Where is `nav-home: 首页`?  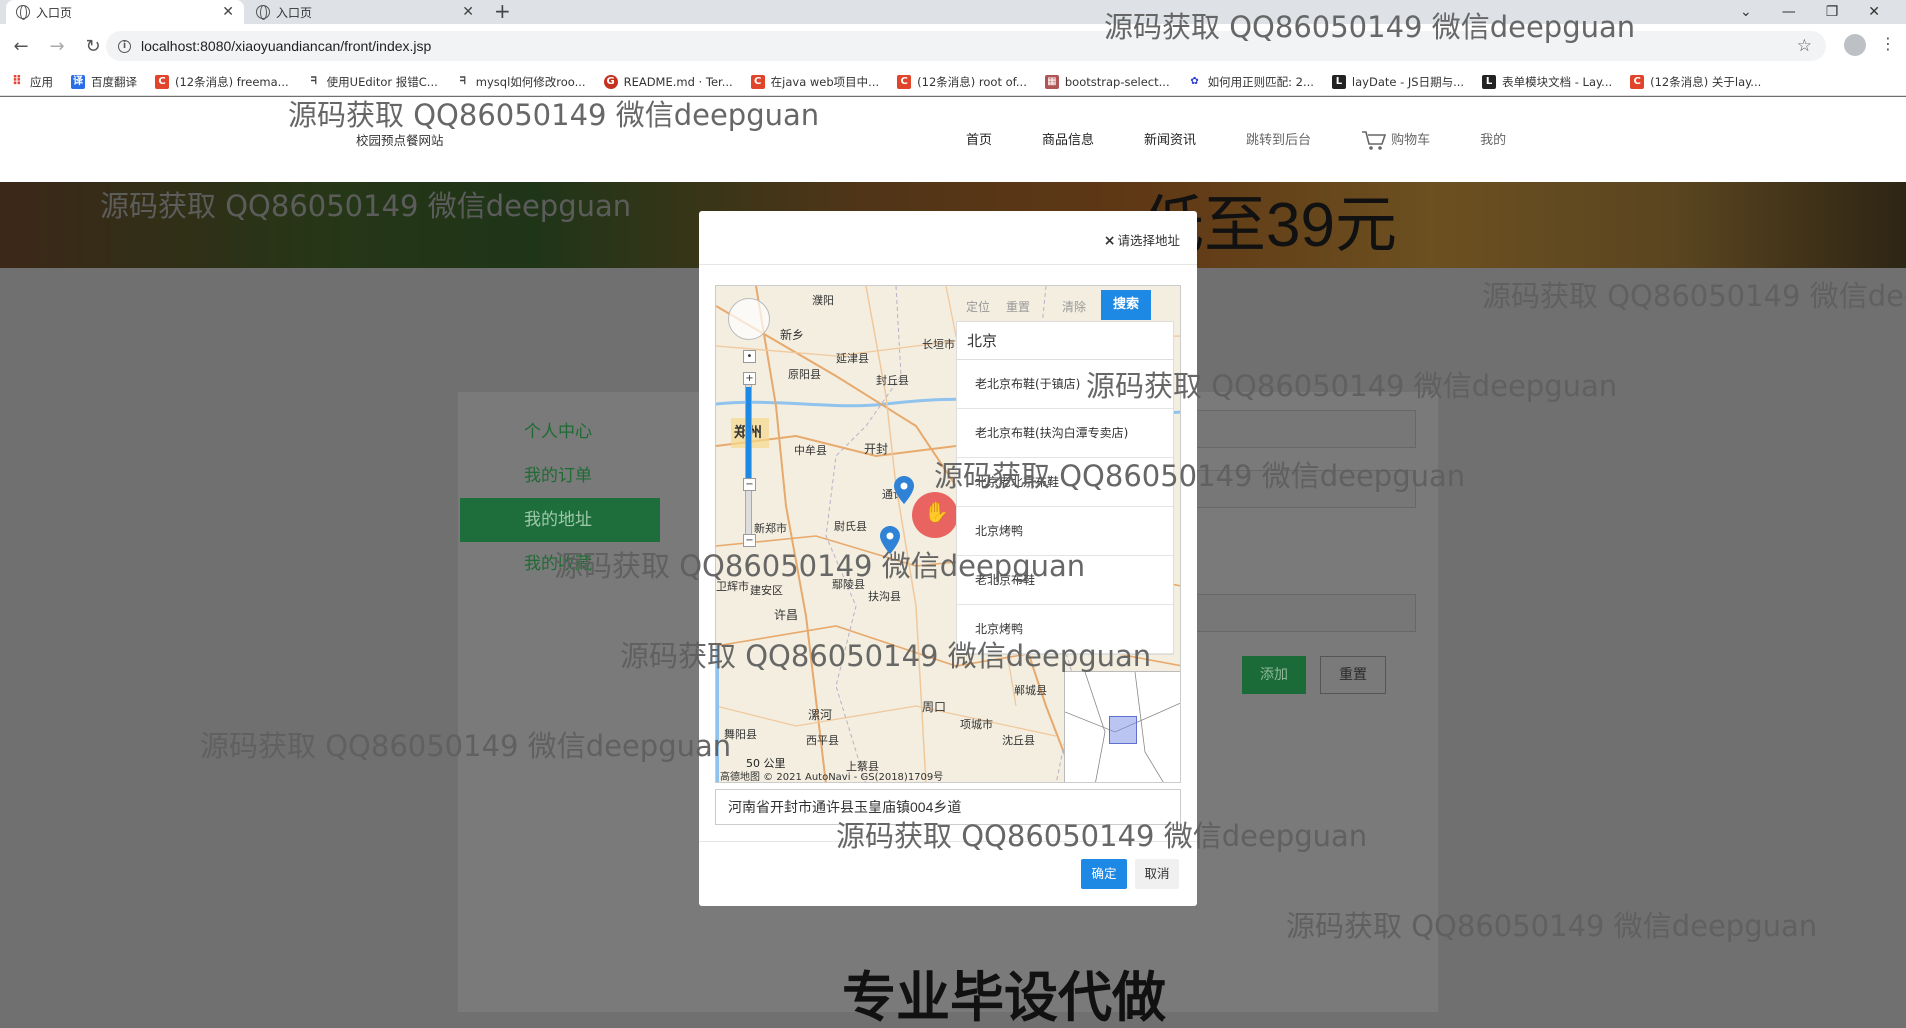
nav-home: 首页 is located at coordinates (979, 140).